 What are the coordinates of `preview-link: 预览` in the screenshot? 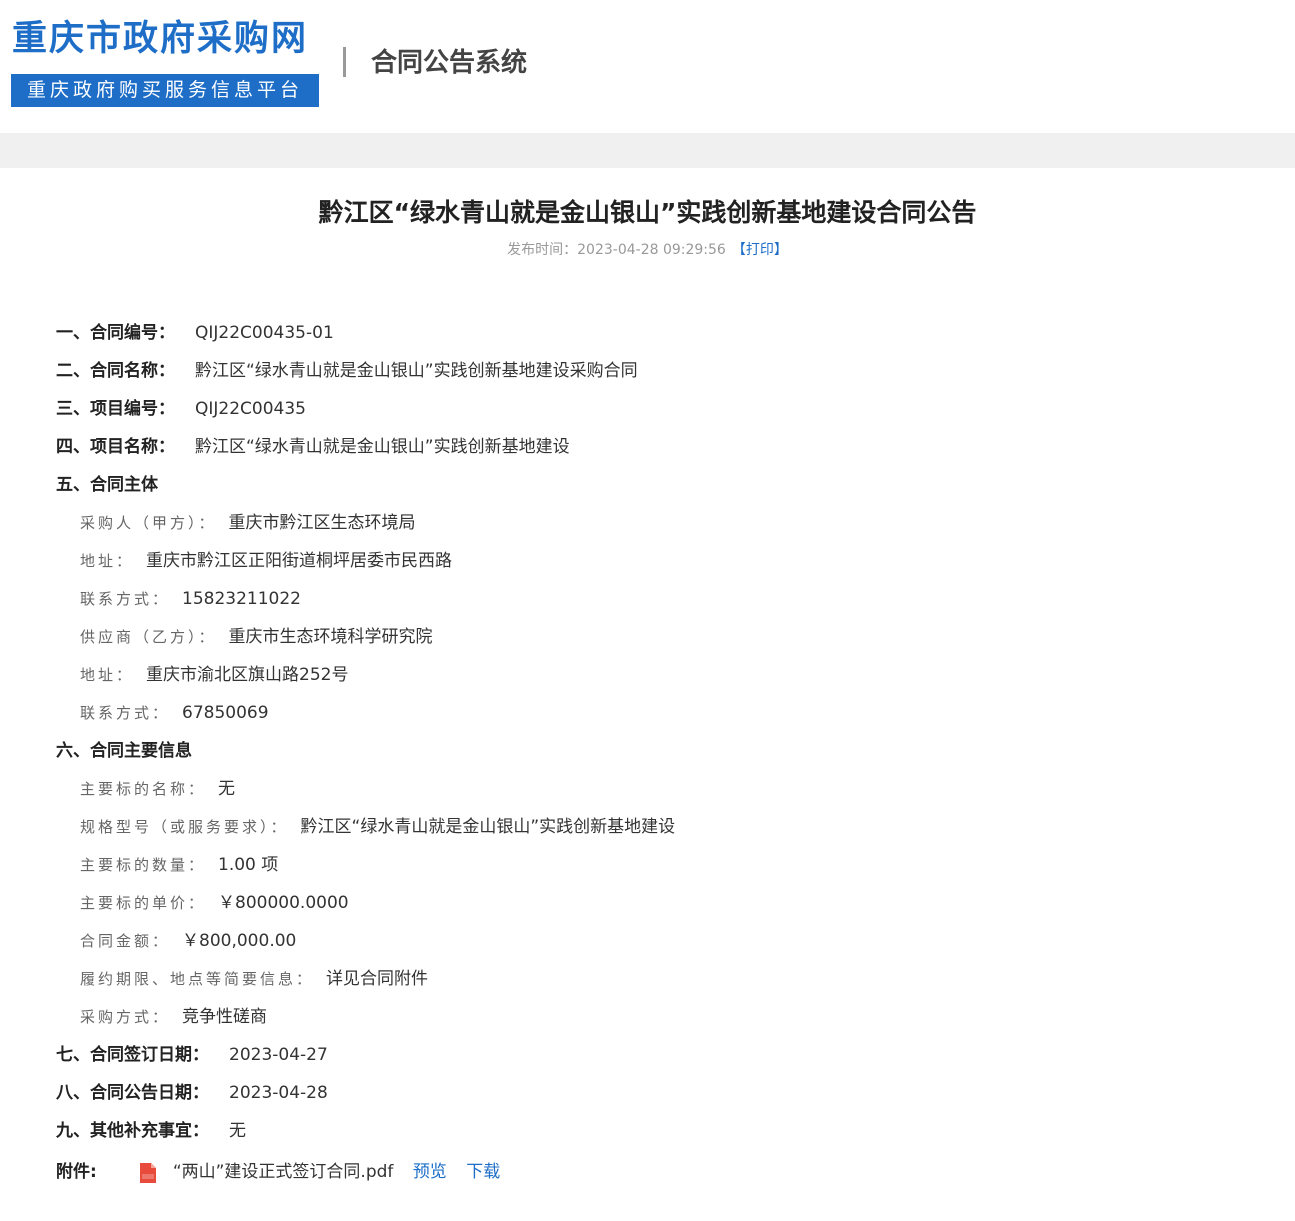 It's located at (430, 1172).